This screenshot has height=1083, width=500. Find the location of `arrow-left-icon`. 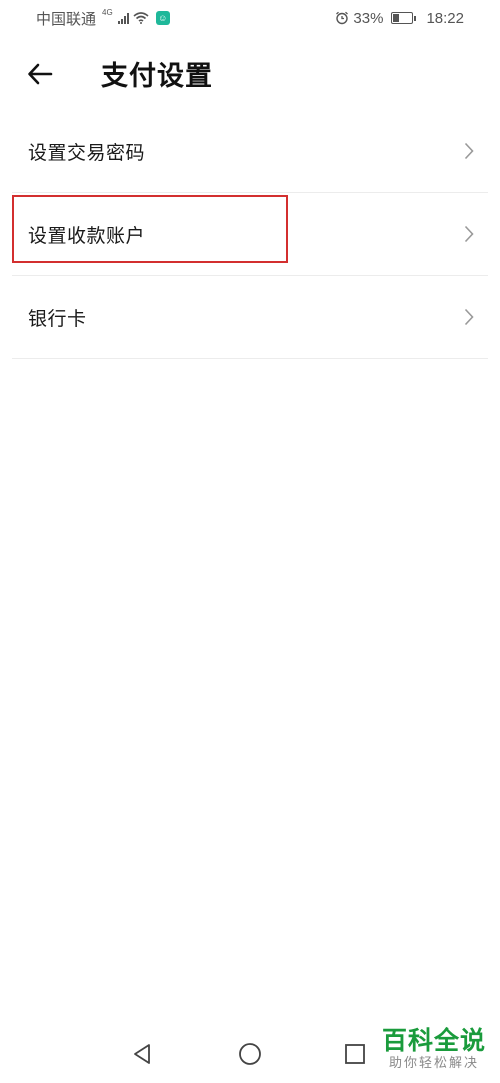

arrow-left-icon is located at coordinates (40, 74).